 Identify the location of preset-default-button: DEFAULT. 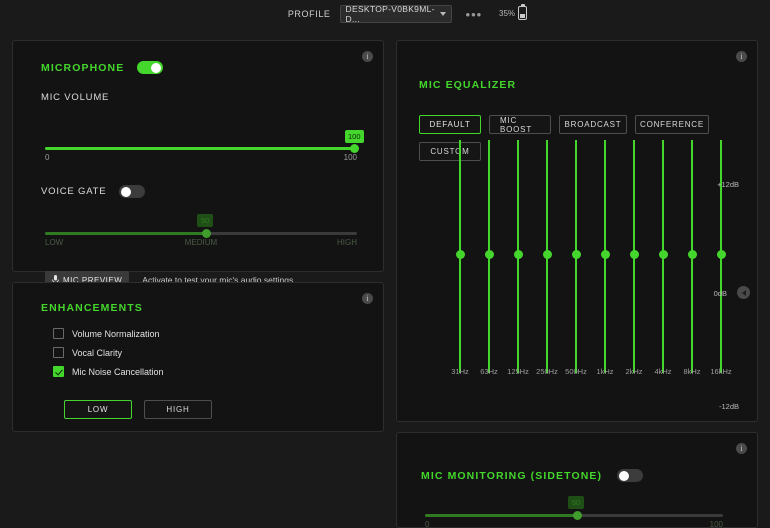
(450, 124).